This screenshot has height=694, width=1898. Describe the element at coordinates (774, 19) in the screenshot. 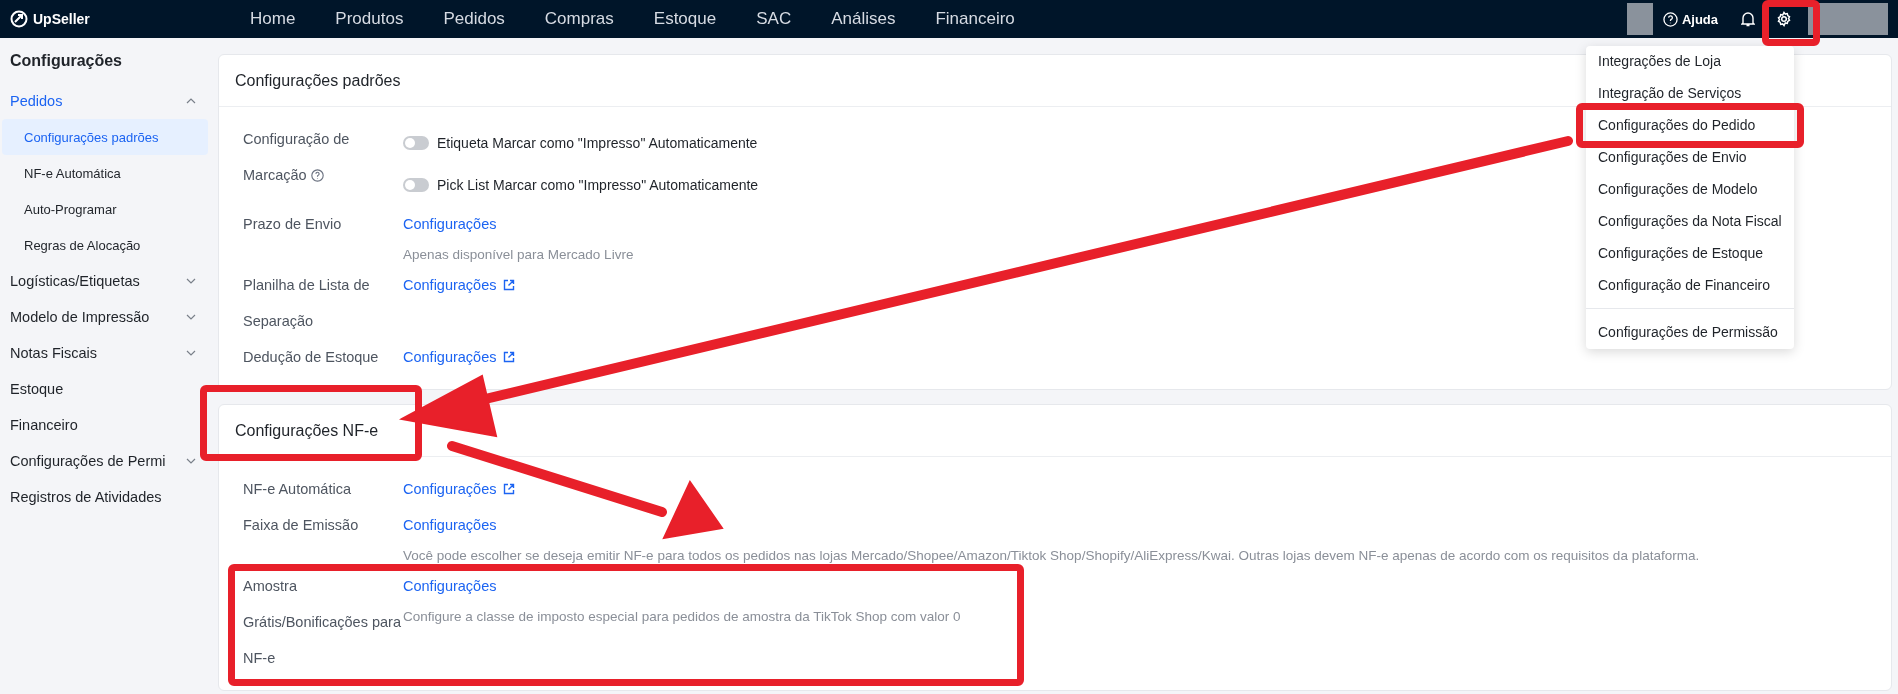

I see `nav-link: SAC` at that location.